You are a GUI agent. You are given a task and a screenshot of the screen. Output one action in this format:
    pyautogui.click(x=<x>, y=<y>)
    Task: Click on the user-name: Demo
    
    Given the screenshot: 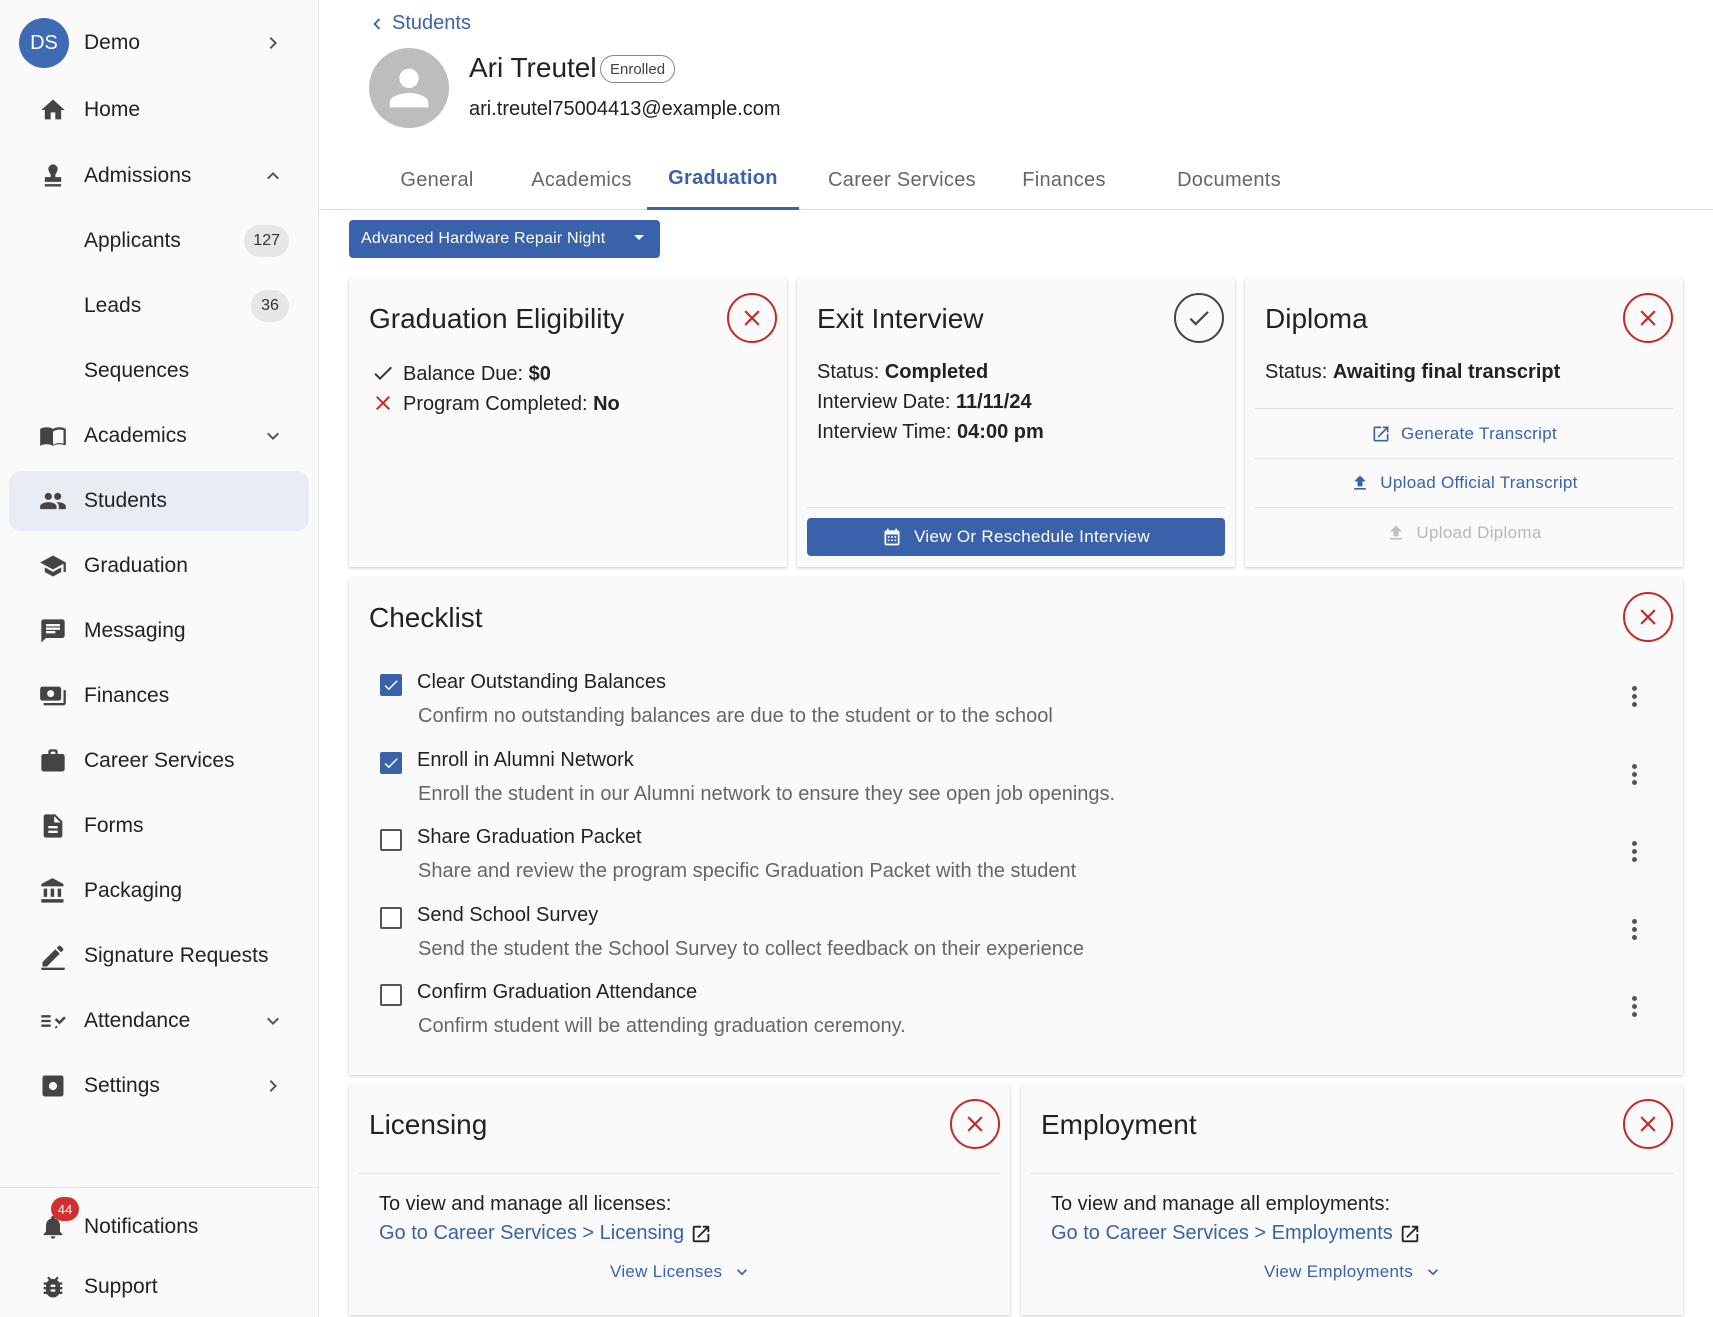 What is the action you would take?
    pyautogui.click(x=112, y=42)
    